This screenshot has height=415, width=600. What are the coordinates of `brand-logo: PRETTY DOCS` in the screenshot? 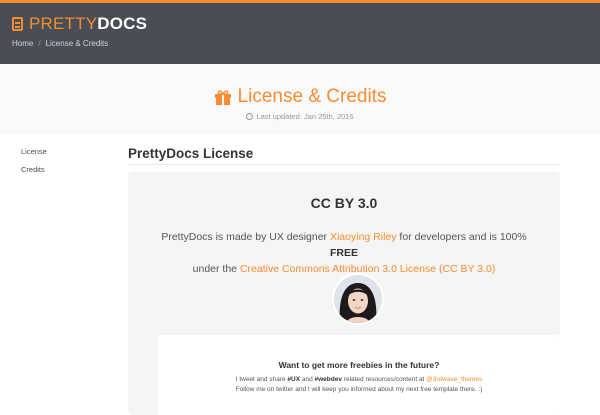 It's located at (79, 24).